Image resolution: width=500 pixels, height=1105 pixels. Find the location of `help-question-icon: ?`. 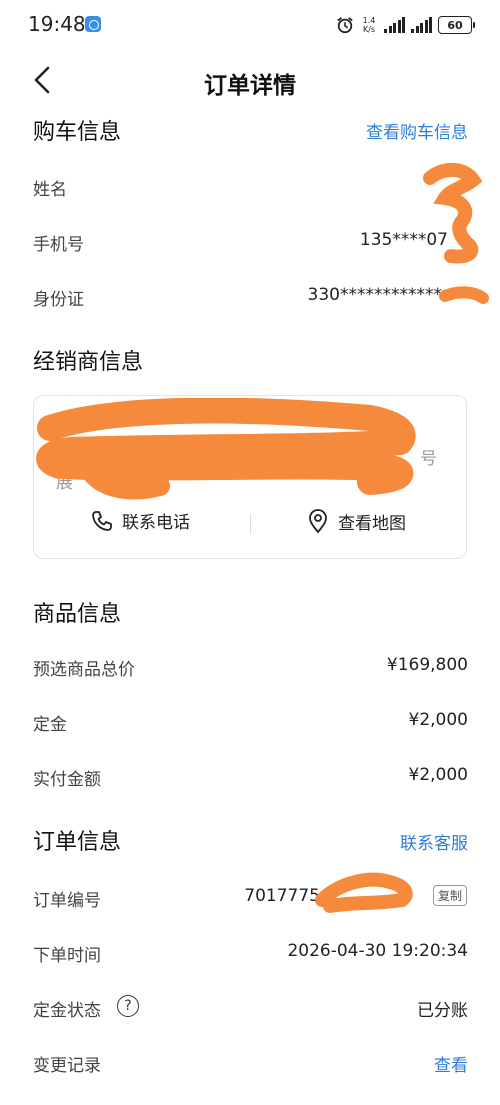

help-question-icon: ? is located at coordinates (128, 1006).